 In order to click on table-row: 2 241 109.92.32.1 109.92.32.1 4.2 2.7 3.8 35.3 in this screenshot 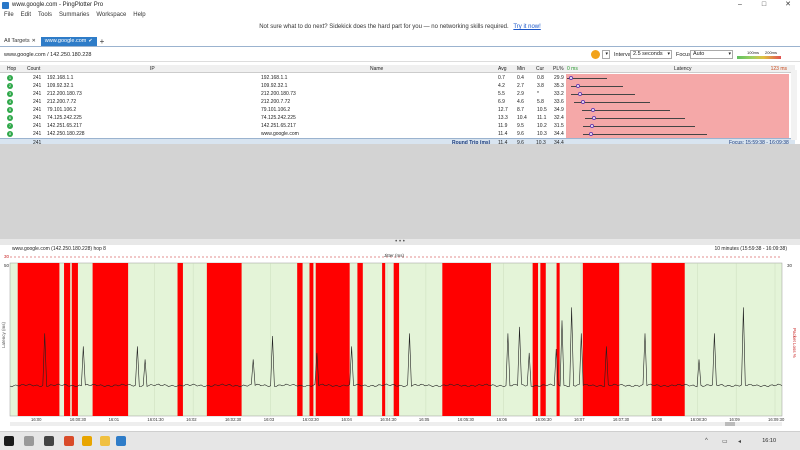, I will do `click(397, 86)`.